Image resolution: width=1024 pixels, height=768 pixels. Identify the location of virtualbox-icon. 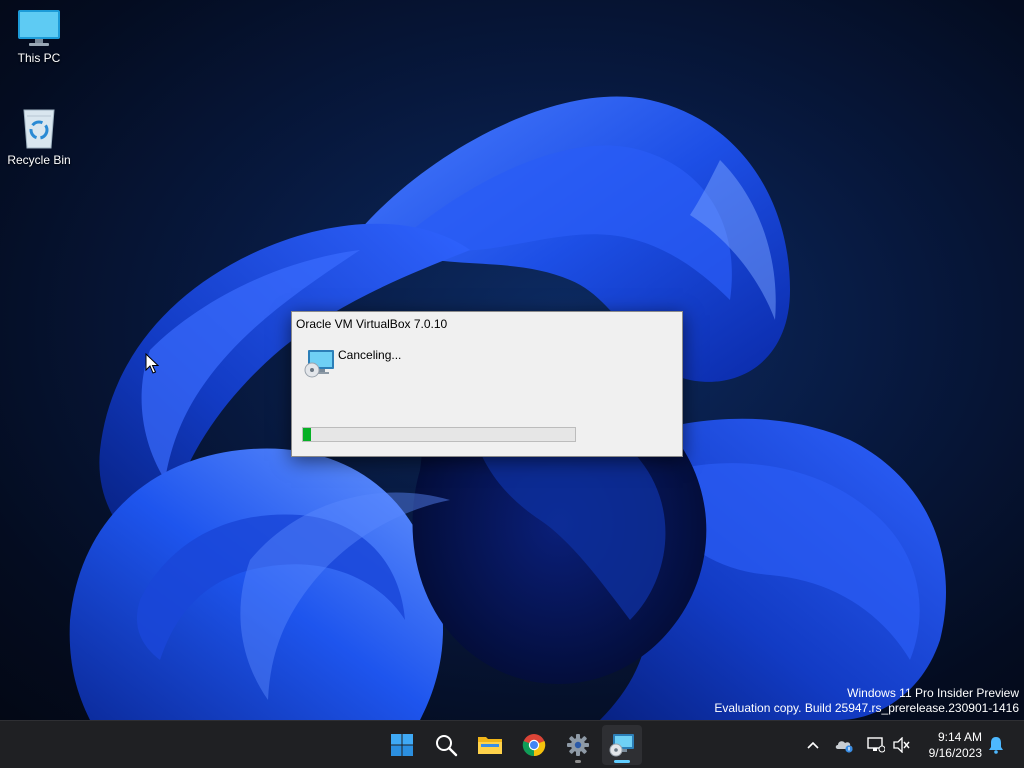
(621, 745).